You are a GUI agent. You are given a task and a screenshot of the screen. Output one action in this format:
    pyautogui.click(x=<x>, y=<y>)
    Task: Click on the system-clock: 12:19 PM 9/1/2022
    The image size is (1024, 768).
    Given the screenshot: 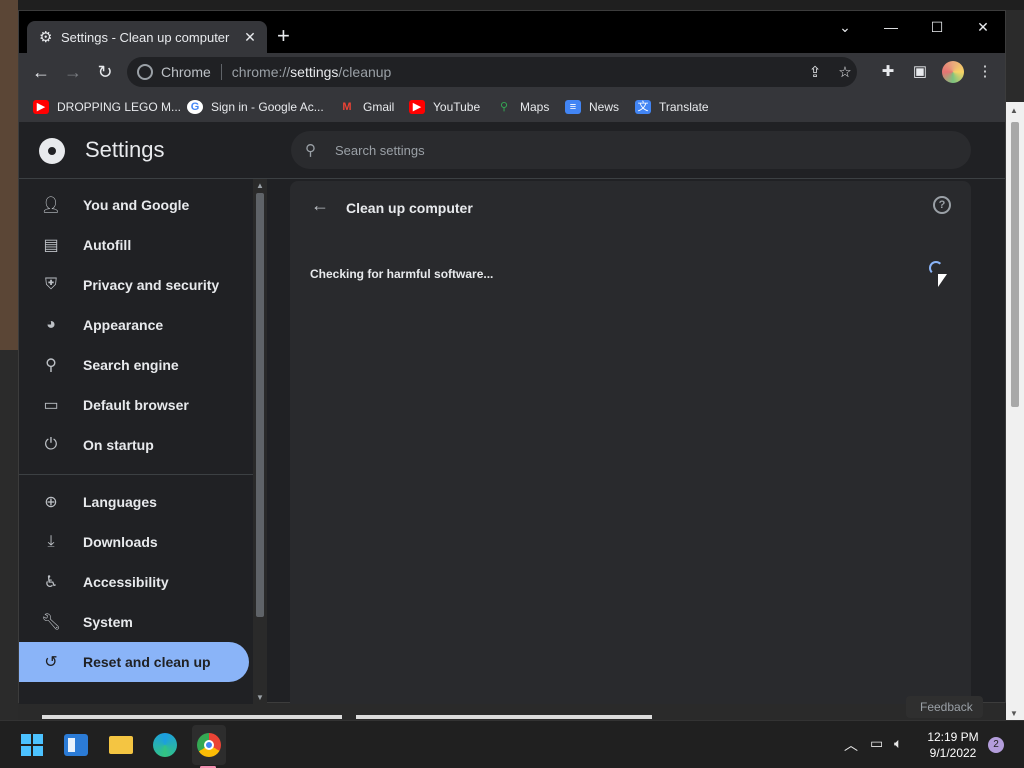 What is the action you would take?
    pyautogui.click(x=953, y=745)
    